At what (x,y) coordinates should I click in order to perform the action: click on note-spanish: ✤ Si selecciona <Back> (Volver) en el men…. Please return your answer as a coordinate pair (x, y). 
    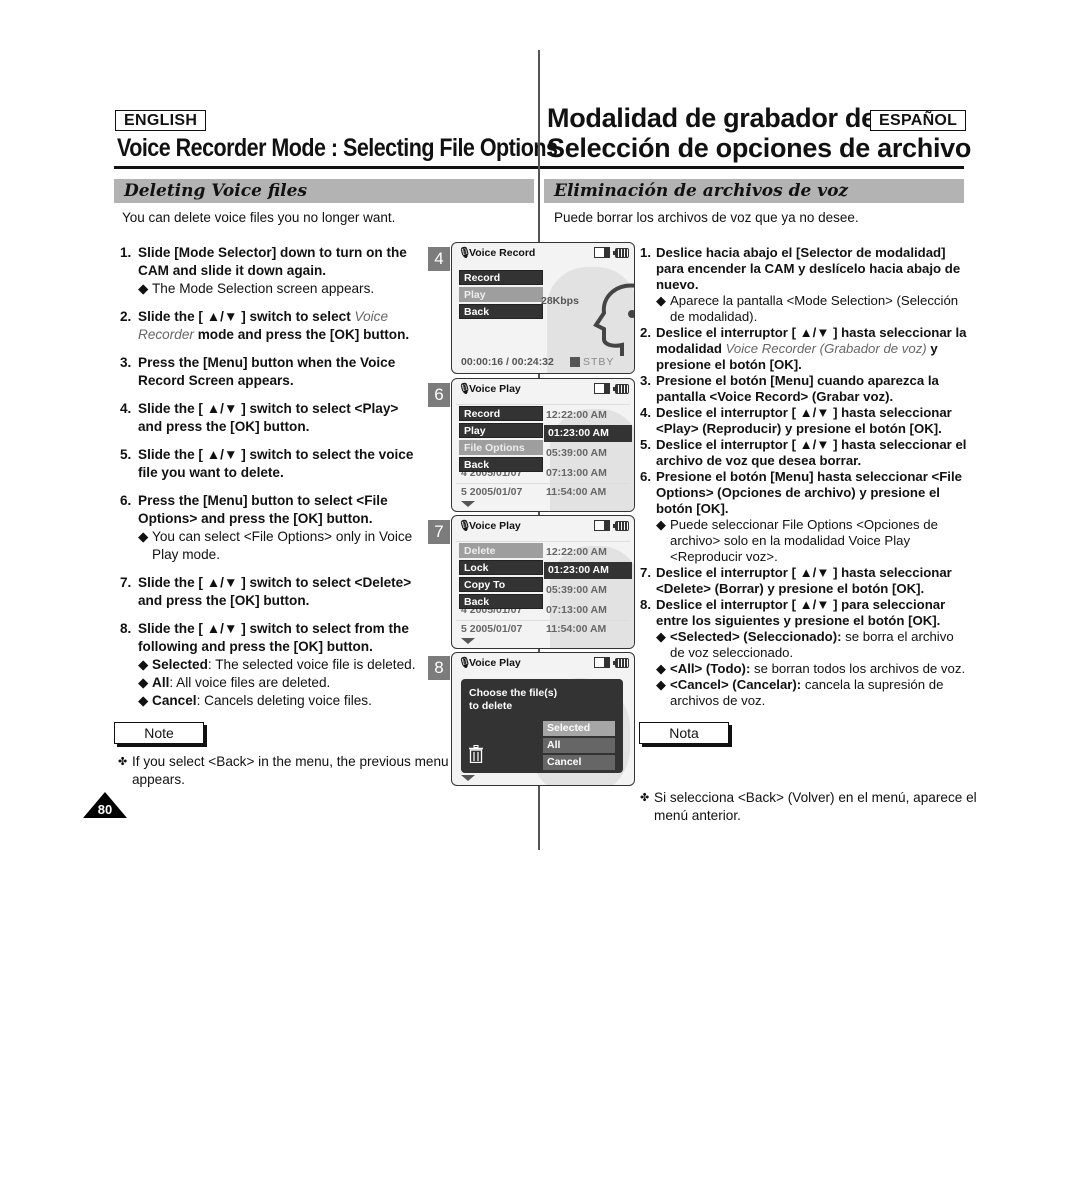
    Looking at the image, I should click on (812, 807).